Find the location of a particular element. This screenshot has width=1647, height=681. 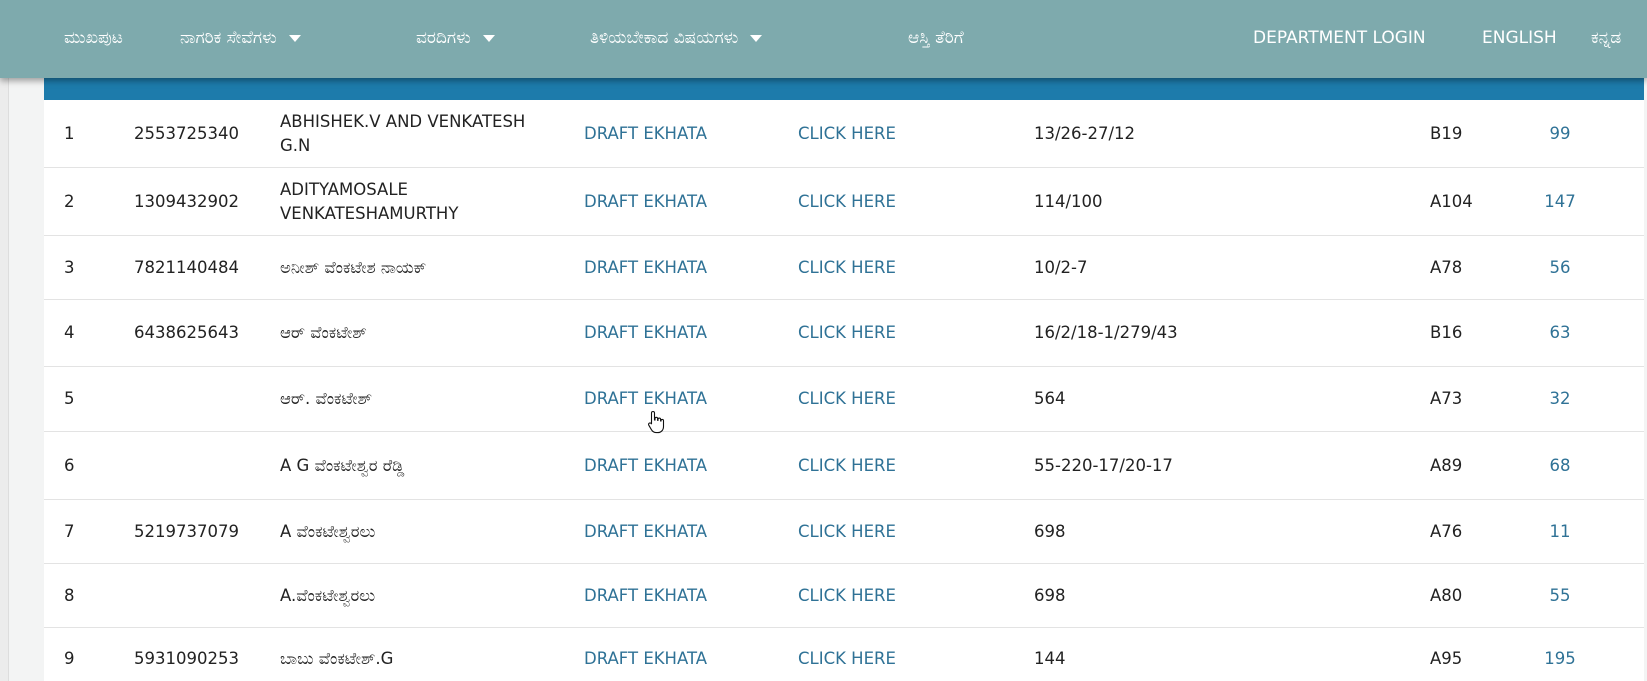

nav-kannada: ಕನ್ನಡ is located at coordinates (1606, 38).